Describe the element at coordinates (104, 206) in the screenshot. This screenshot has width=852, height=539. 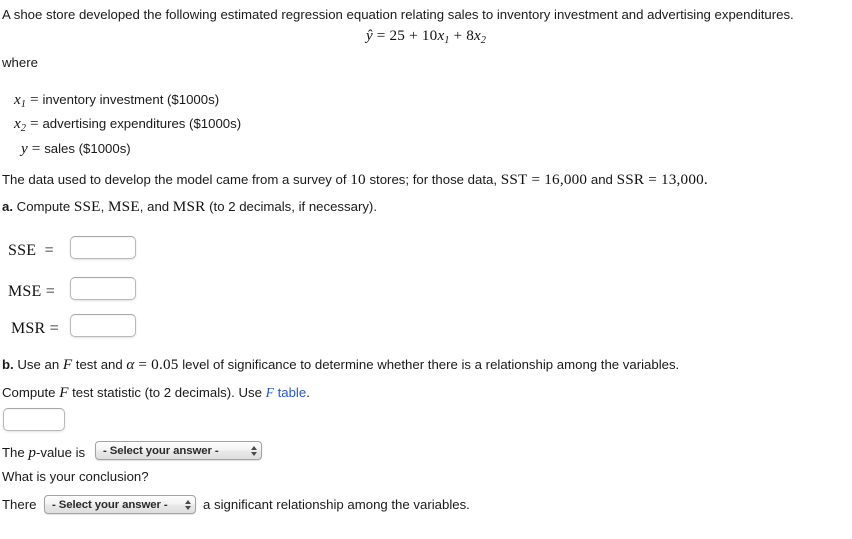
I see `part-a-sep-1: ,` at that location.